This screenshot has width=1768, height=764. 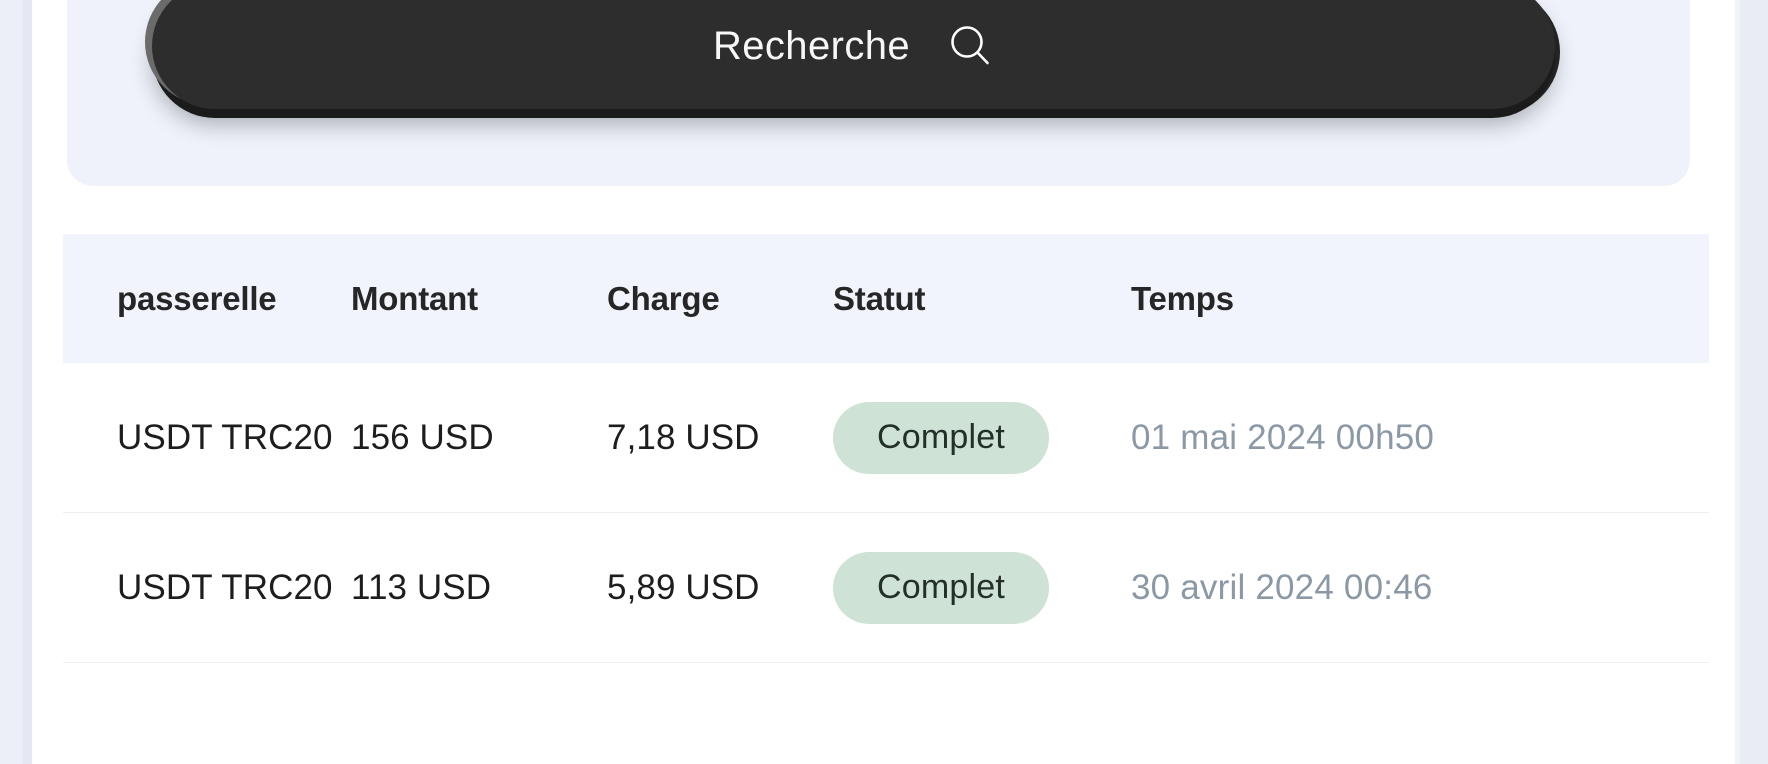 What do you see at coordinates (663, 298) in the screenshot?
I see `column-header-charge: Charge` at bounding box center [663, 298].